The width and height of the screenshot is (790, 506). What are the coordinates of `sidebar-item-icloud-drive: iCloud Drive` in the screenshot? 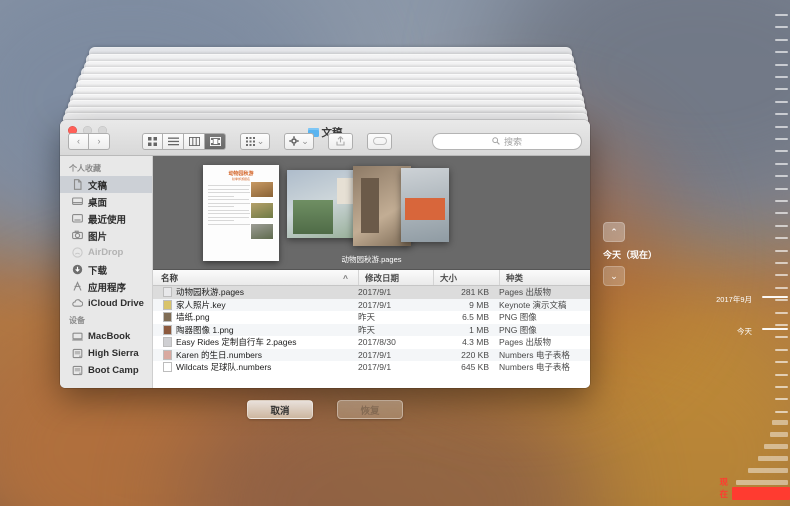 It's located at (106, 303).